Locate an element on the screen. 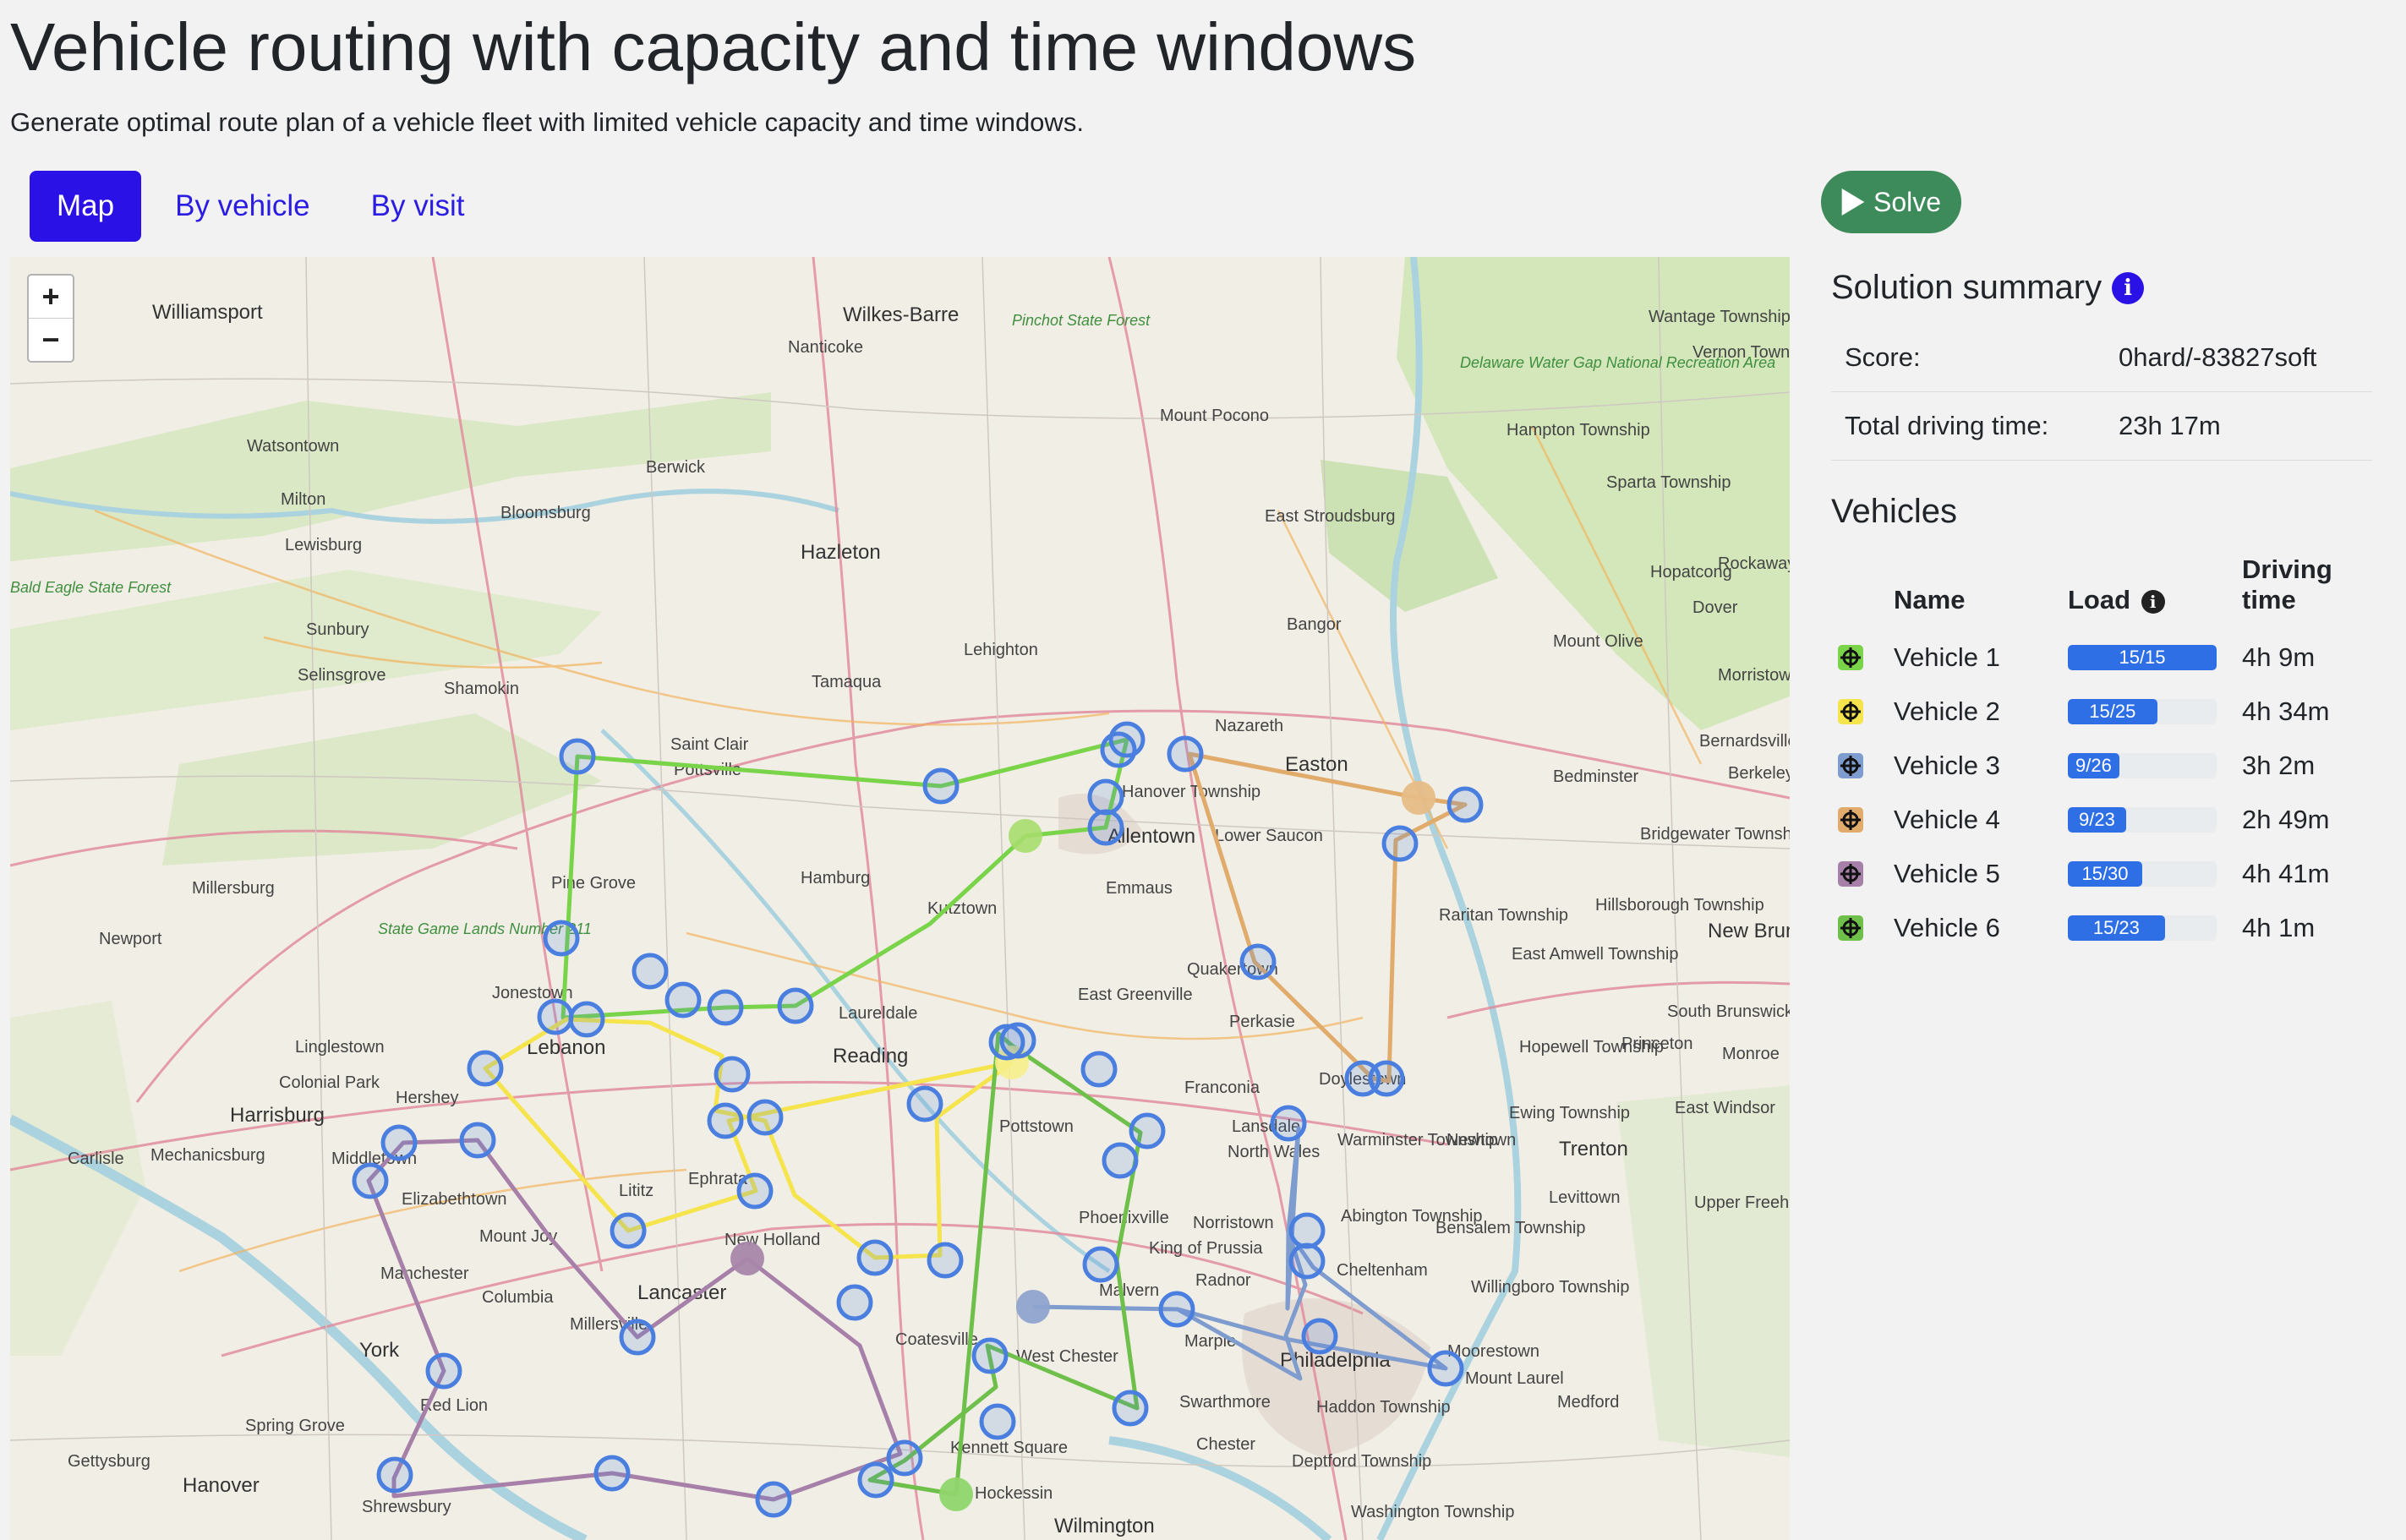  vehicle-load-cell: 15/25 is located at coordinates (2148, 712).